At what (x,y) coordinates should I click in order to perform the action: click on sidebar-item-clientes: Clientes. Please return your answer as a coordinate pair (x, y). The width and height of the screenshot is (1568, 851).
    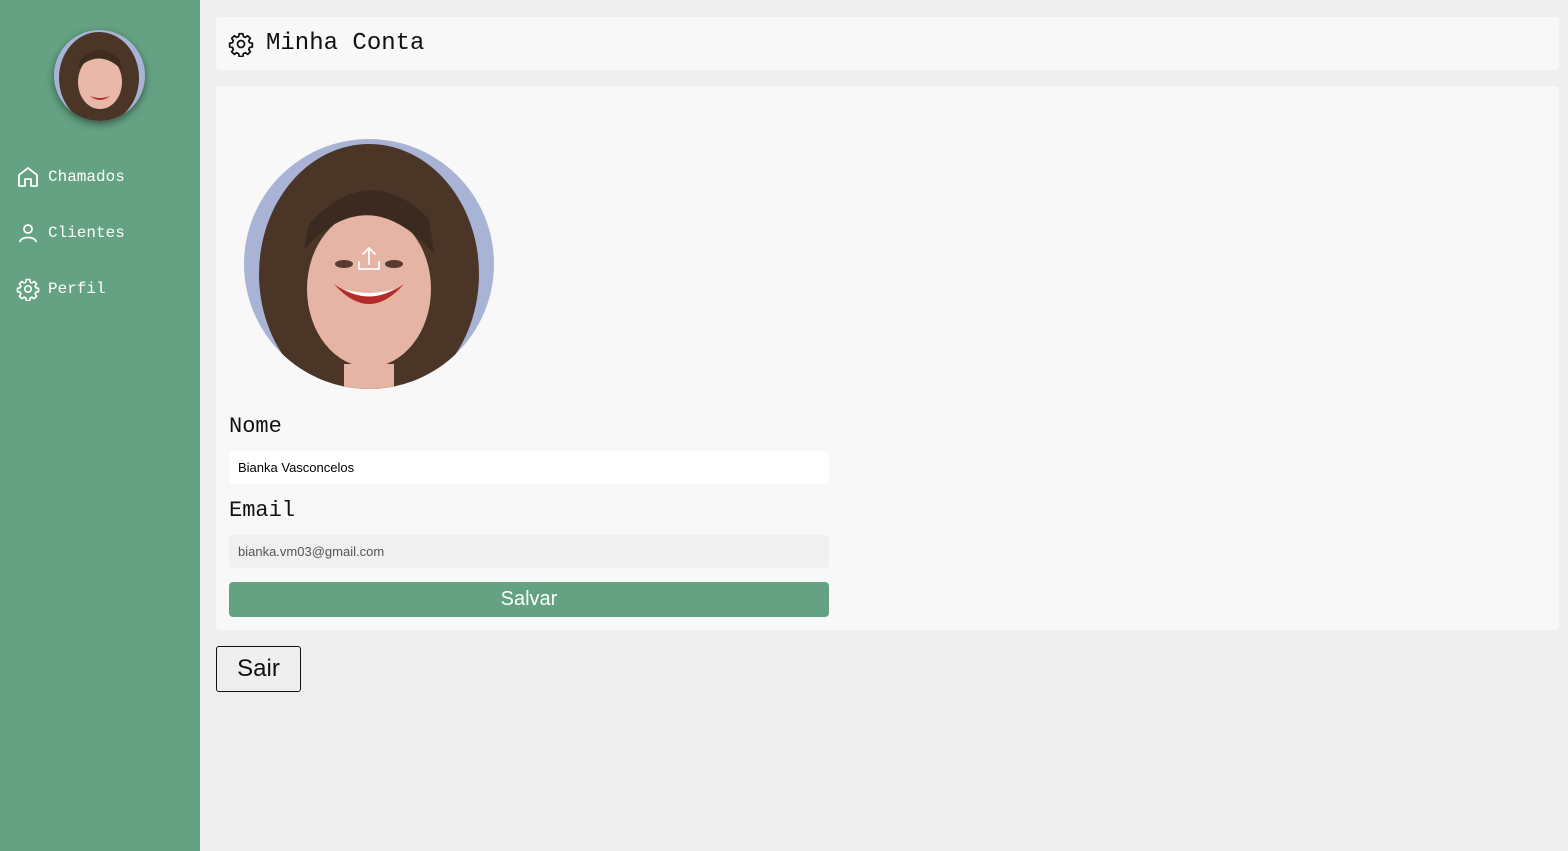
    Looking at the image, I should click on (70, 233).